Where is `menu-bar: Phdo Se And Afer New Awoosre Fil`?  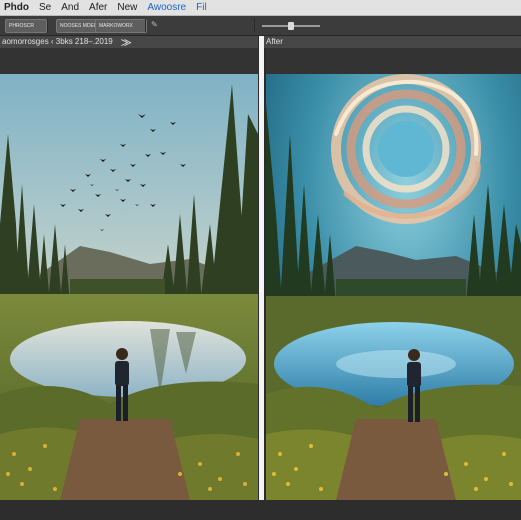
menu-bar: Phdo Se And Afer New Awoosre Fil is located at coordinates (260, 8).